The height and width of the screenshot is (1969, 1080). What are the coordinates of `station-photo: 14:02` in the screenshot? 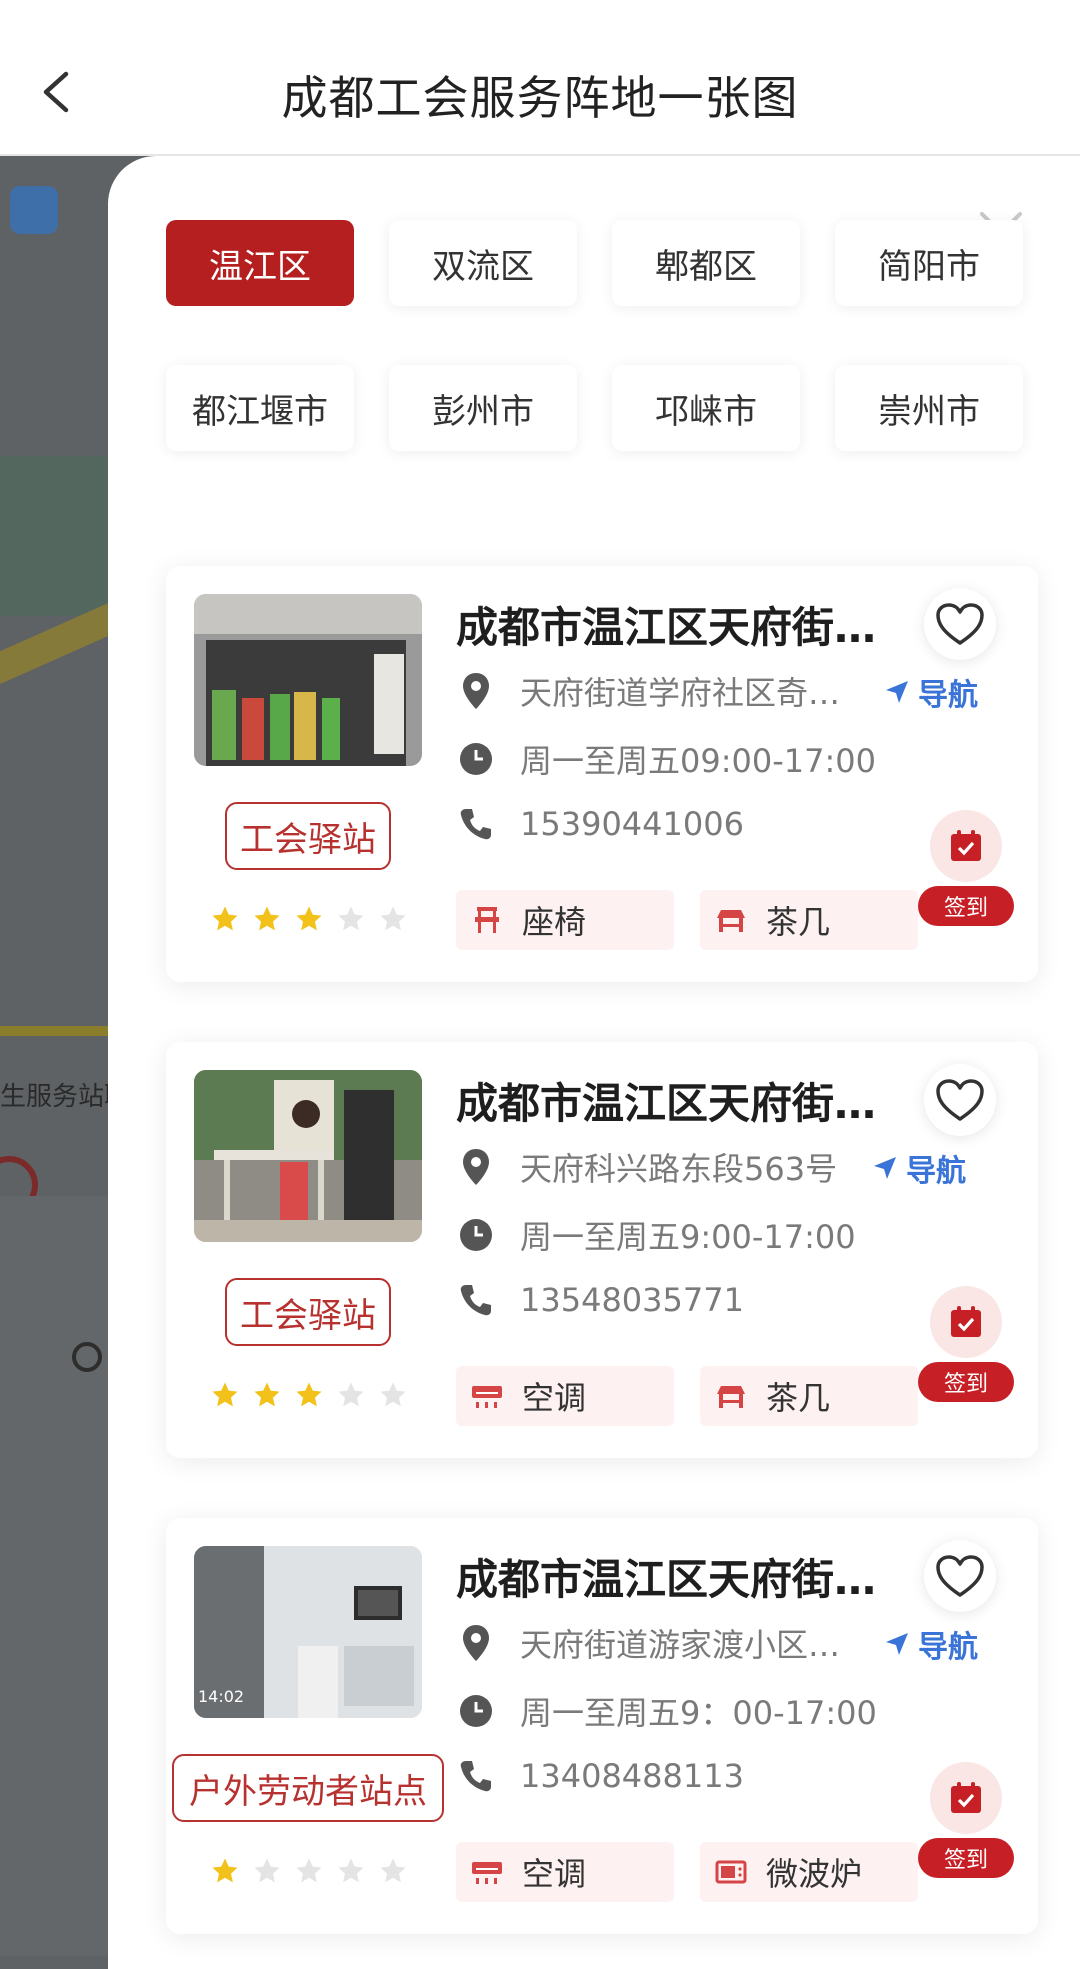 It's located at (308, 1632).